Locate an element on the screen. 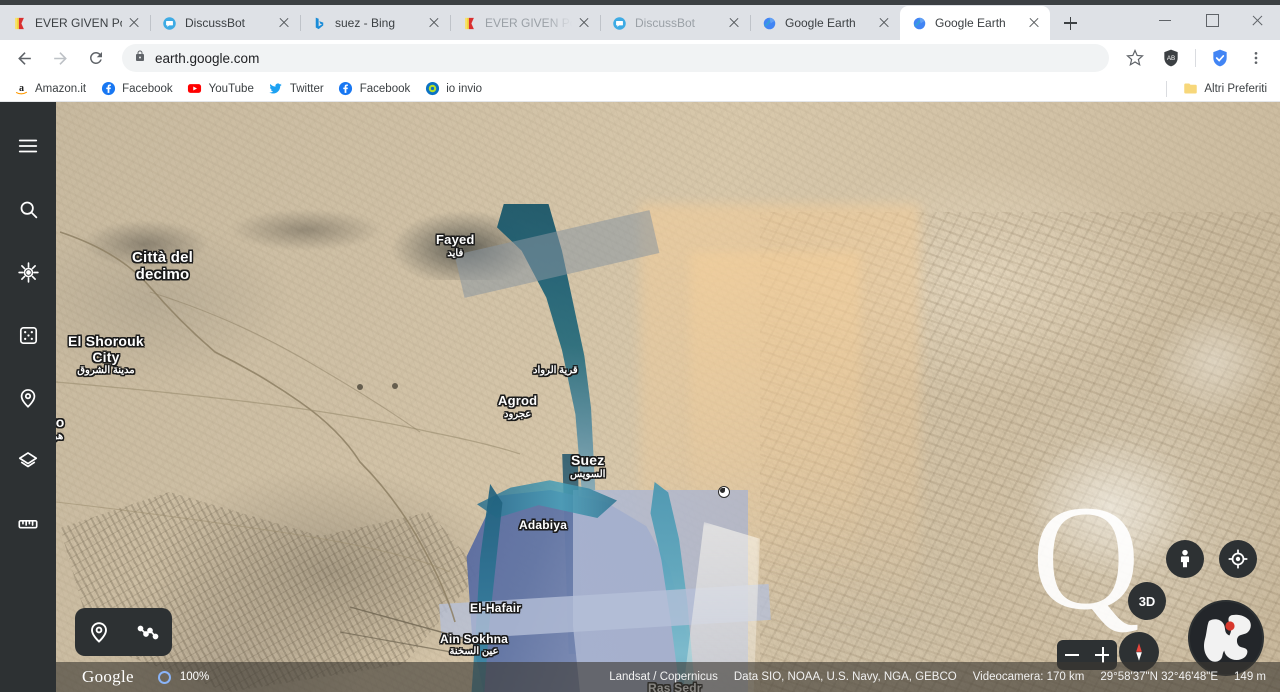  map-label-arabic: قرية الرواد is located at coordinates (555, 370).